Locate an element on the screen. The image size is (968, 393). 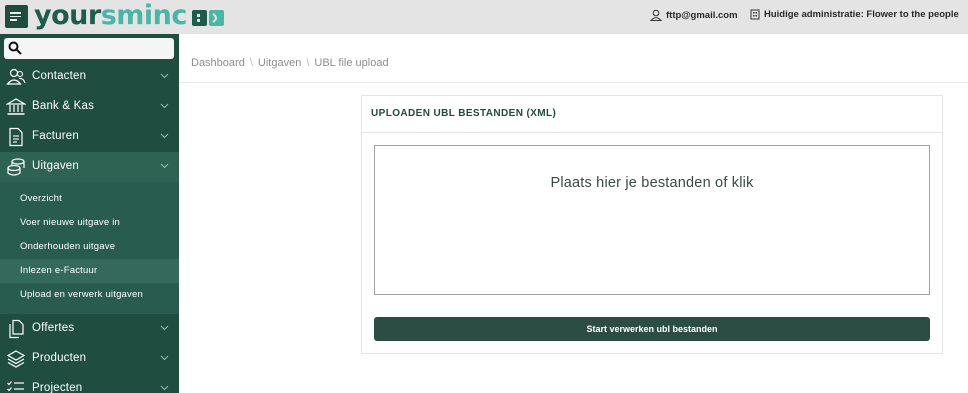
invoice-icon is located at coordinates (16, 137).